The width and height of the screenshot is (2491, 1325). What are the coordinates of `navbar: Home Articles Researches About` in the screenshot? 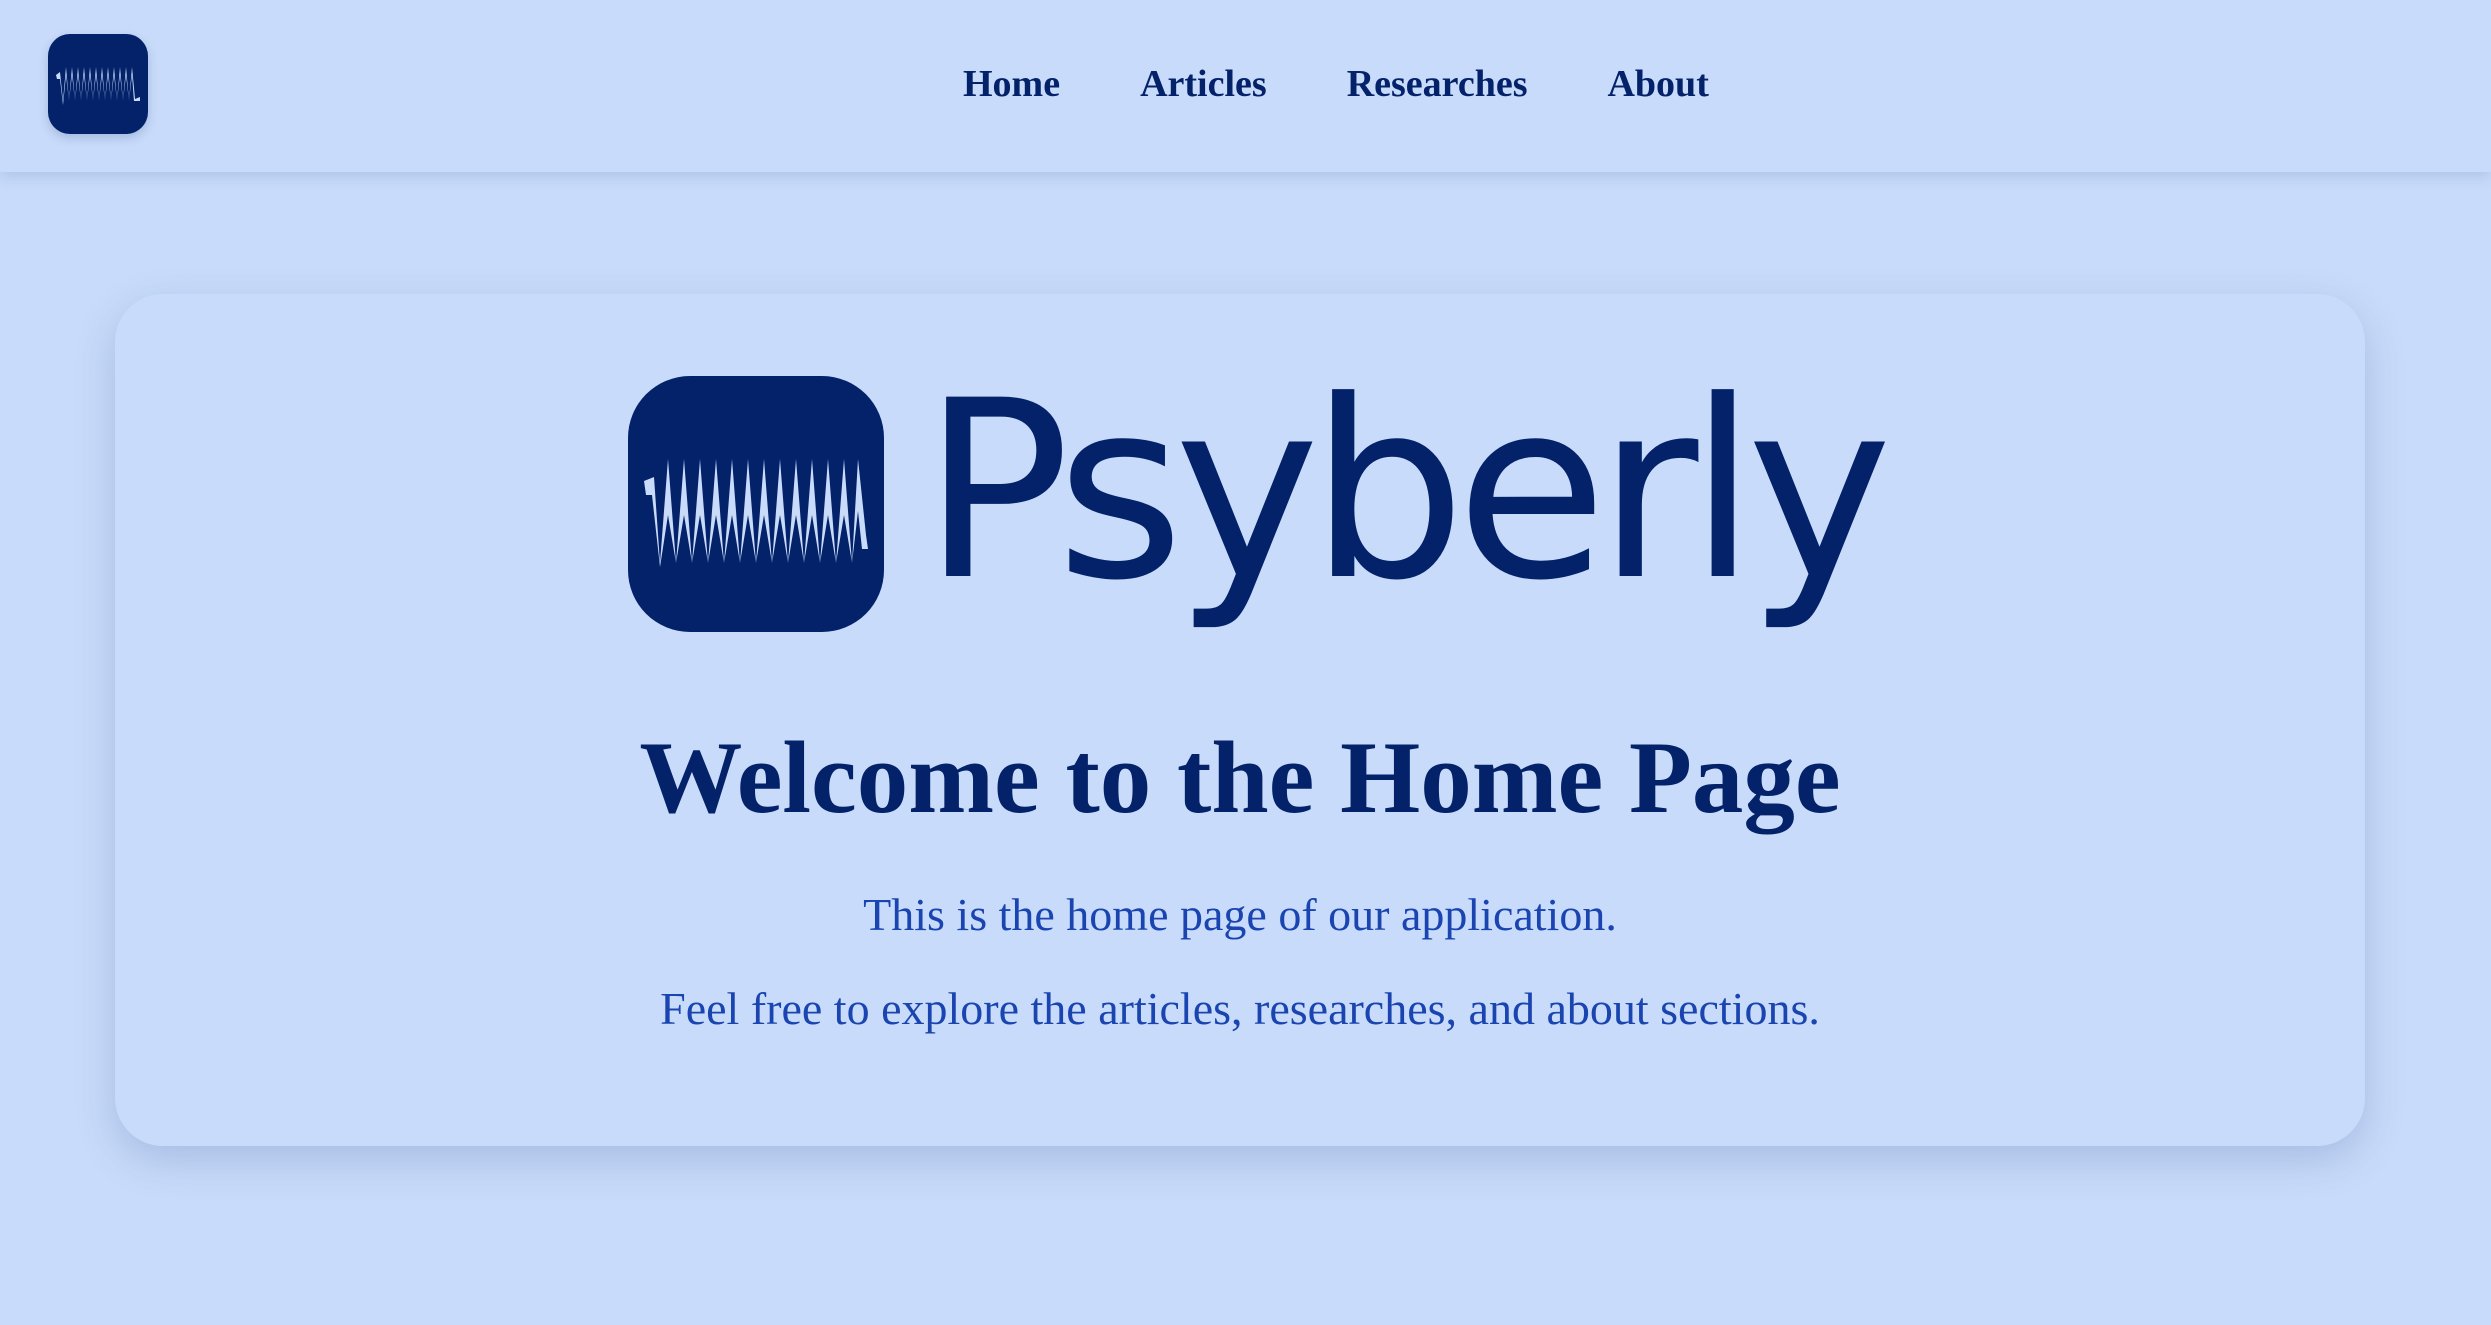 It's located at (1245, 86).